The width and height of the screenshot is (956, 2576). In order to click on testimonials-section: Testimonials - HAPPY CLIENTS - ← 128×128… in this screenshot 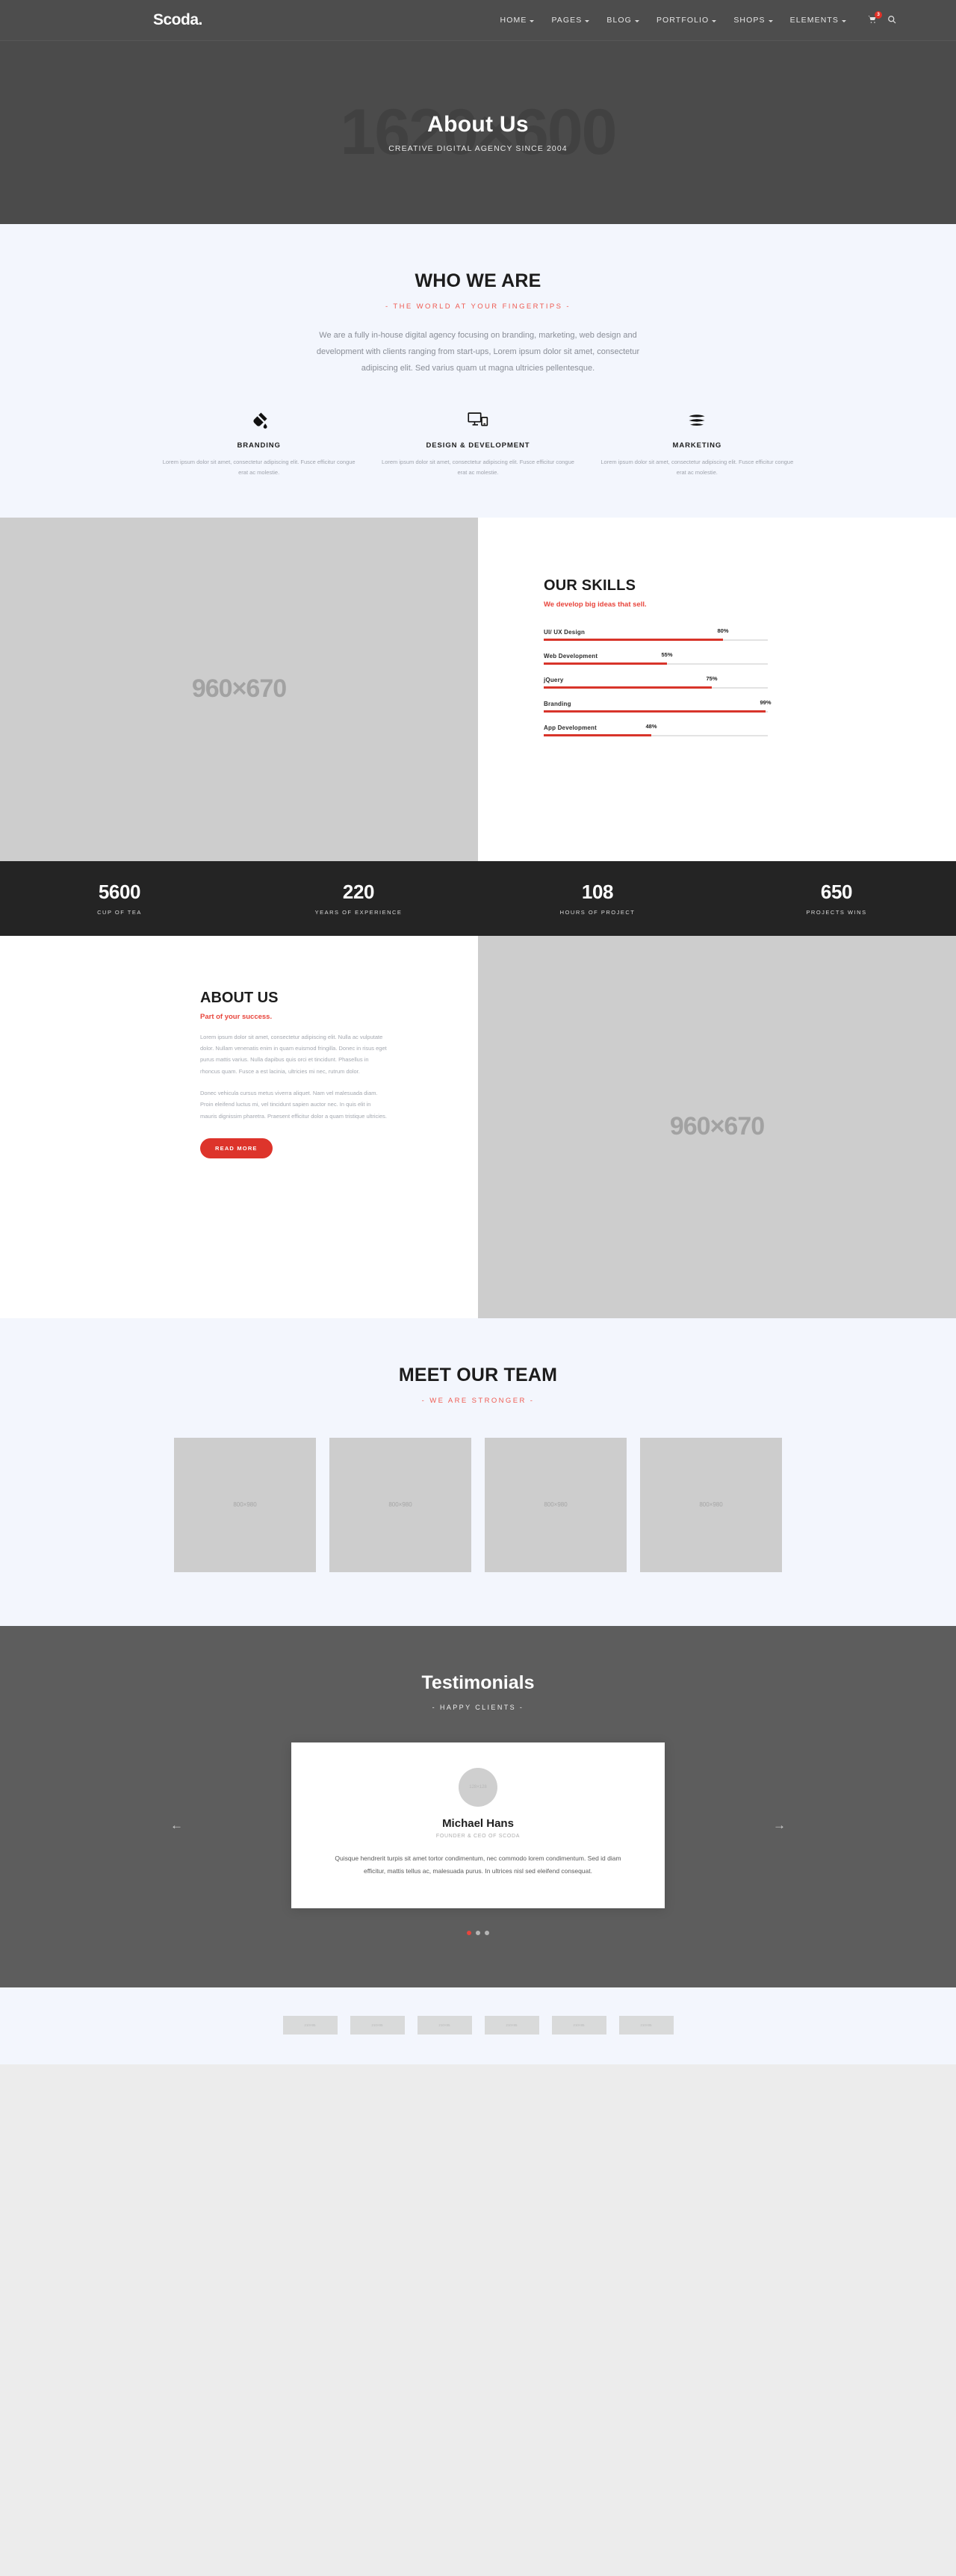, I will do `click(478, 1807)`.